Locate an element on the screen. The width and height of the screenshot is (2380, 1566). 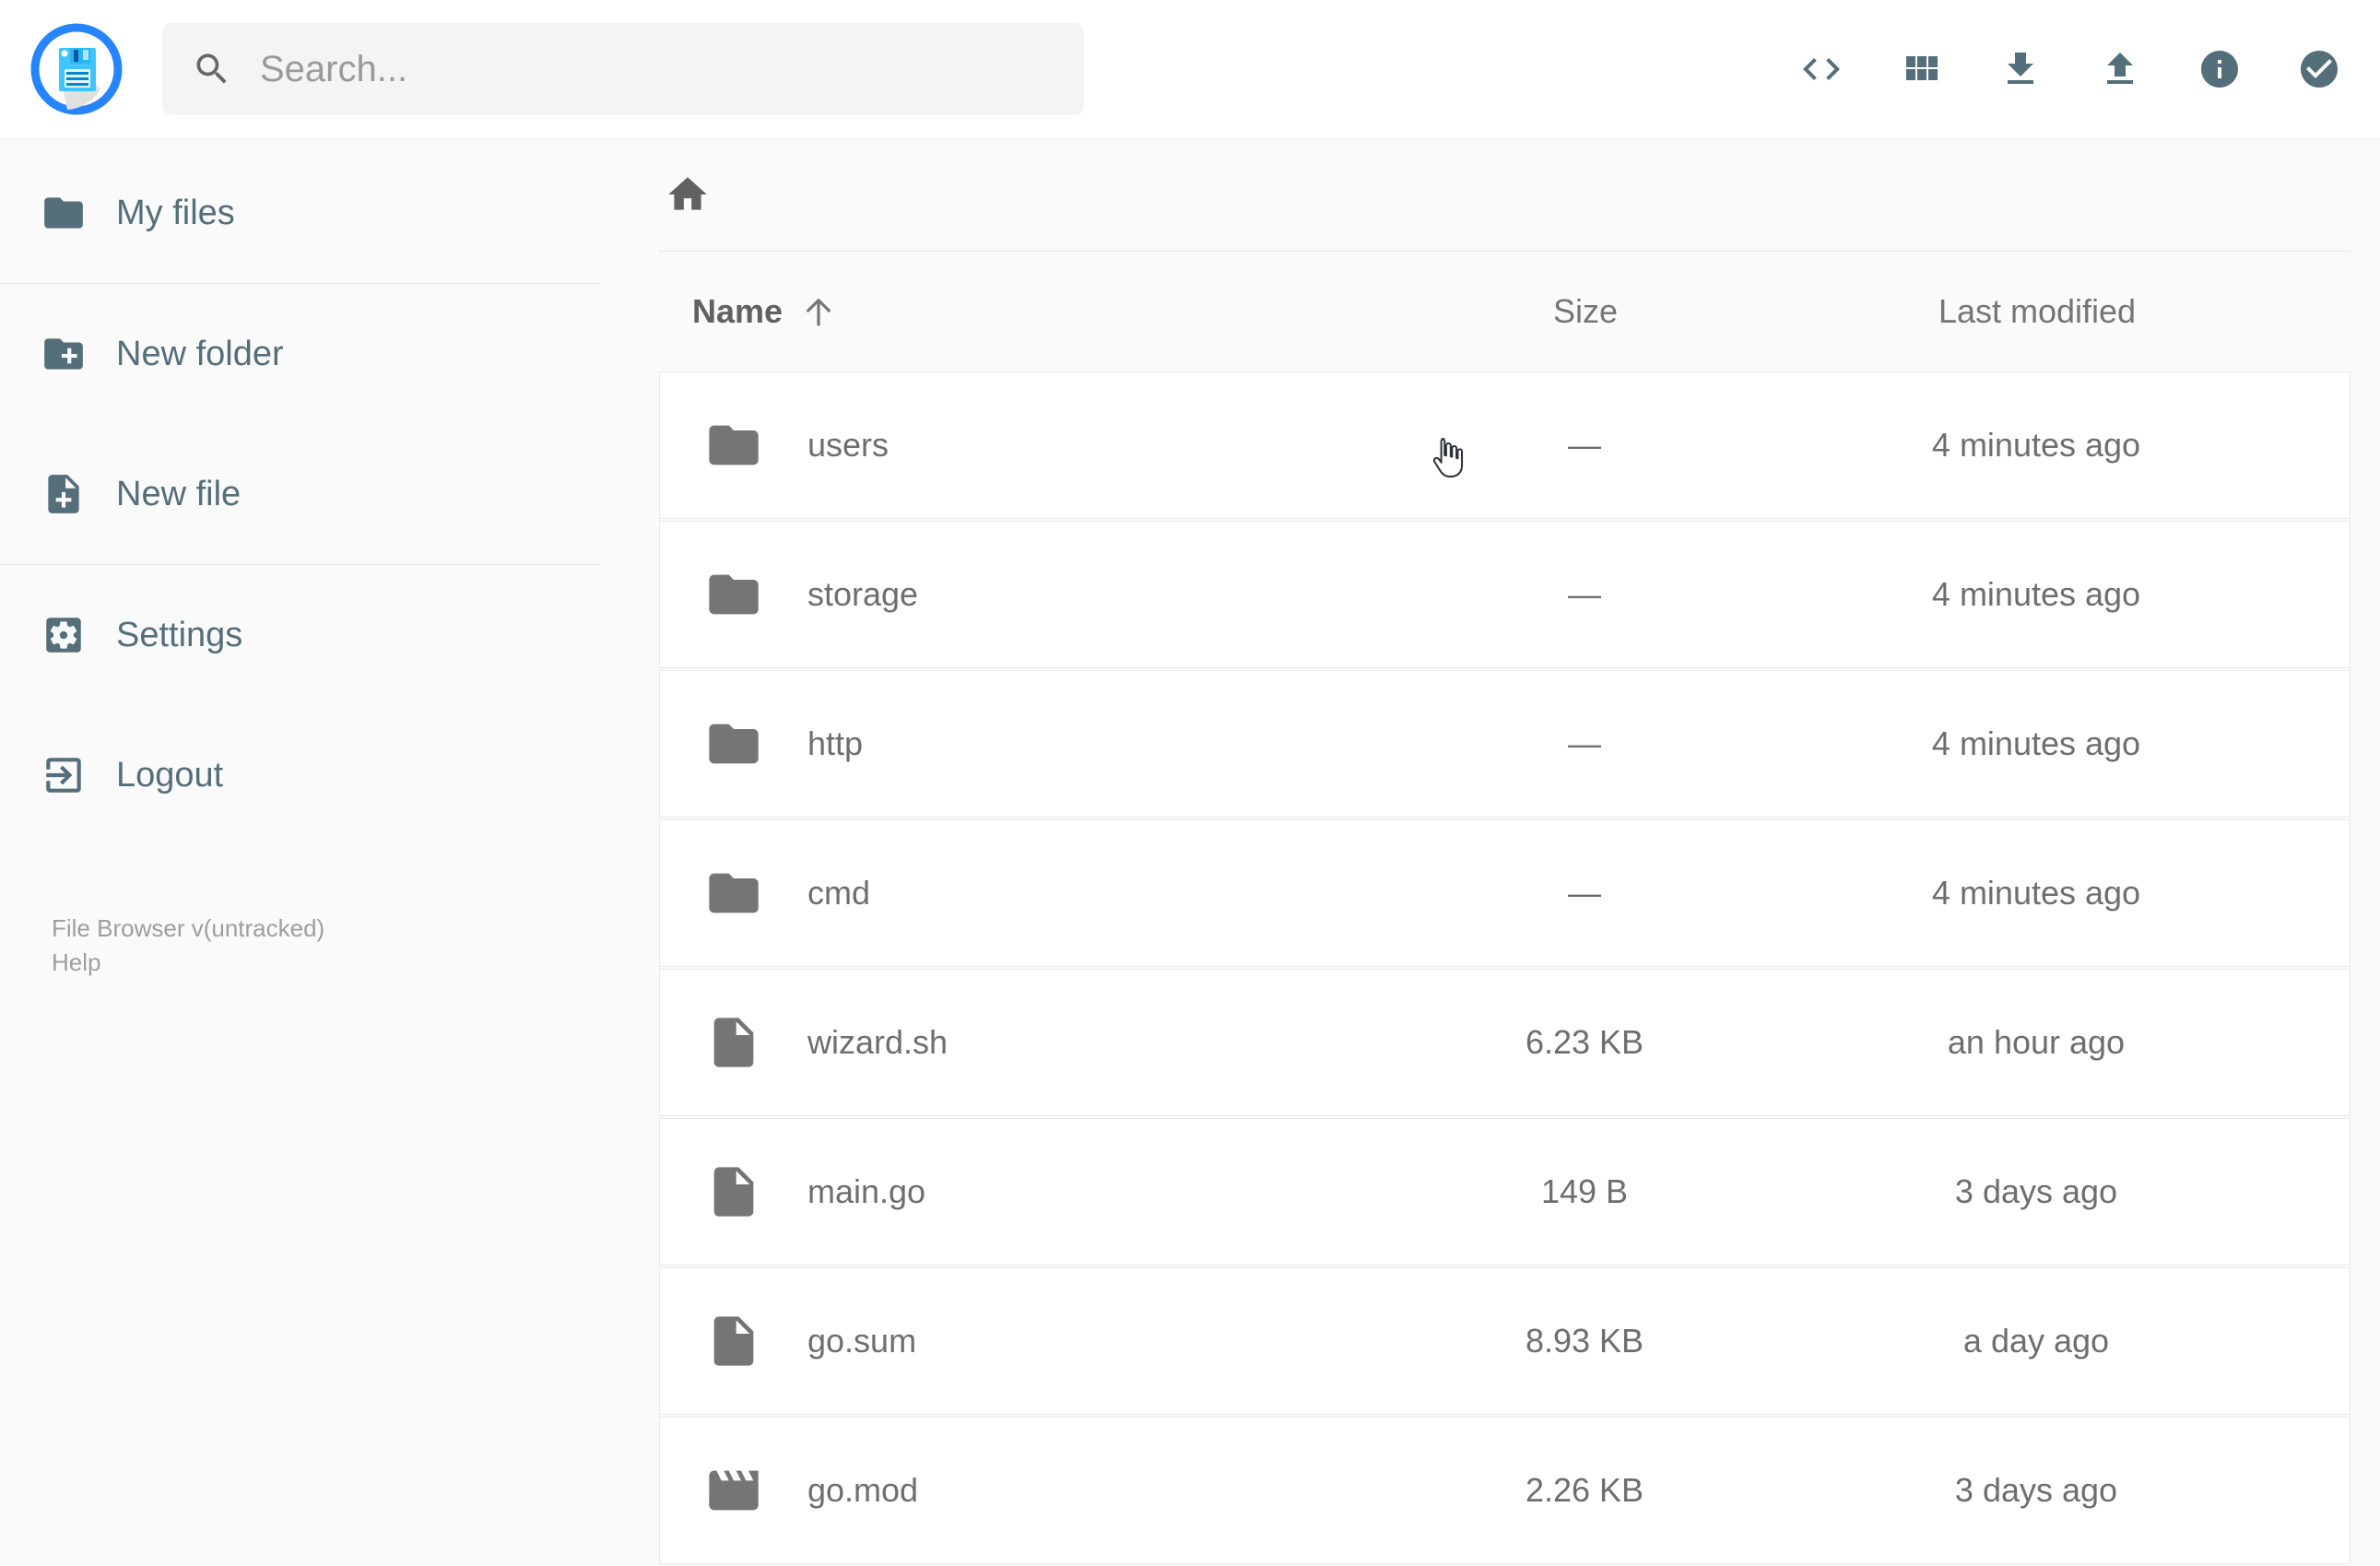
search-bar is located at coordinates (623, 69).